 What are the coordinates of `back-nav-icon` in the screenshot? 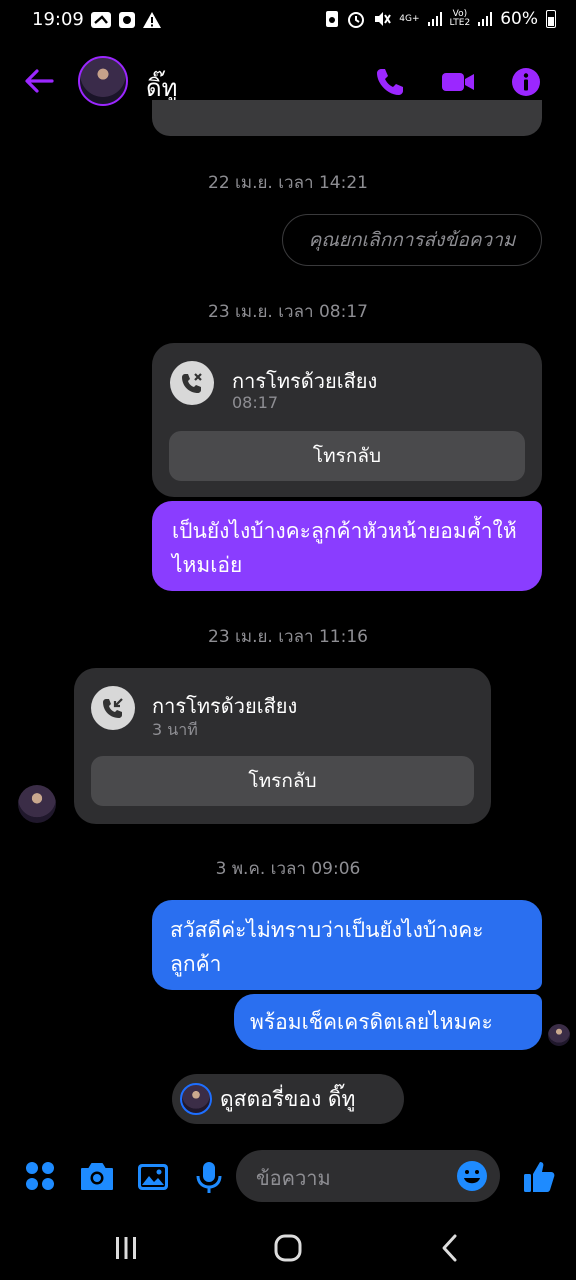 It's located at (450, 1248).